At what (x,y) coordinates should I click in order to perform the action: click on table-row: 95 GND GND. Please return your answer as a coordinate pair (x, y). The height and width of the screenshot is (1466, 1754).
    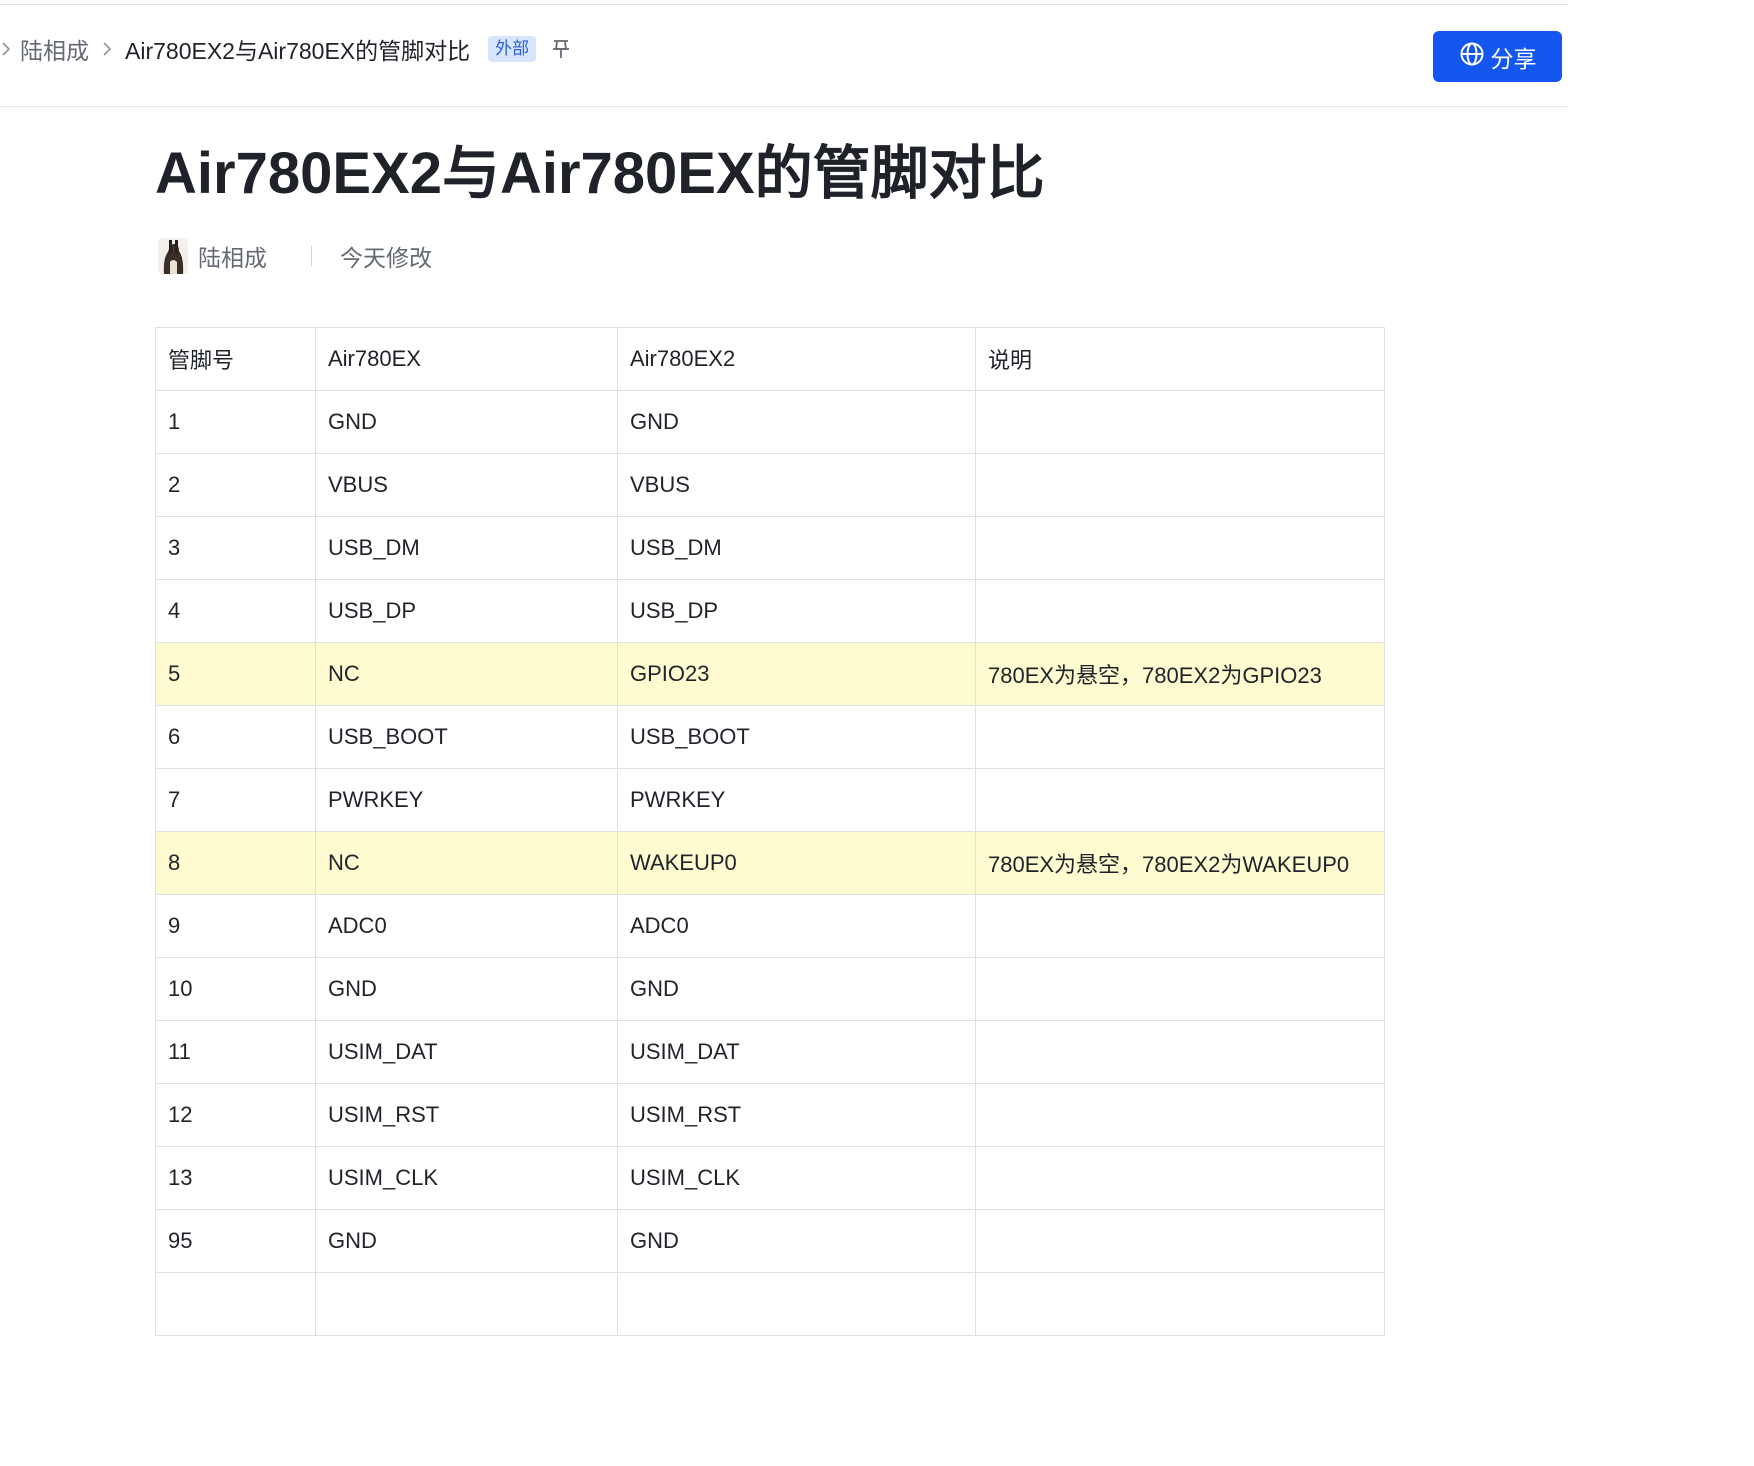
    Looking at the image, I should click on (770, 1241).